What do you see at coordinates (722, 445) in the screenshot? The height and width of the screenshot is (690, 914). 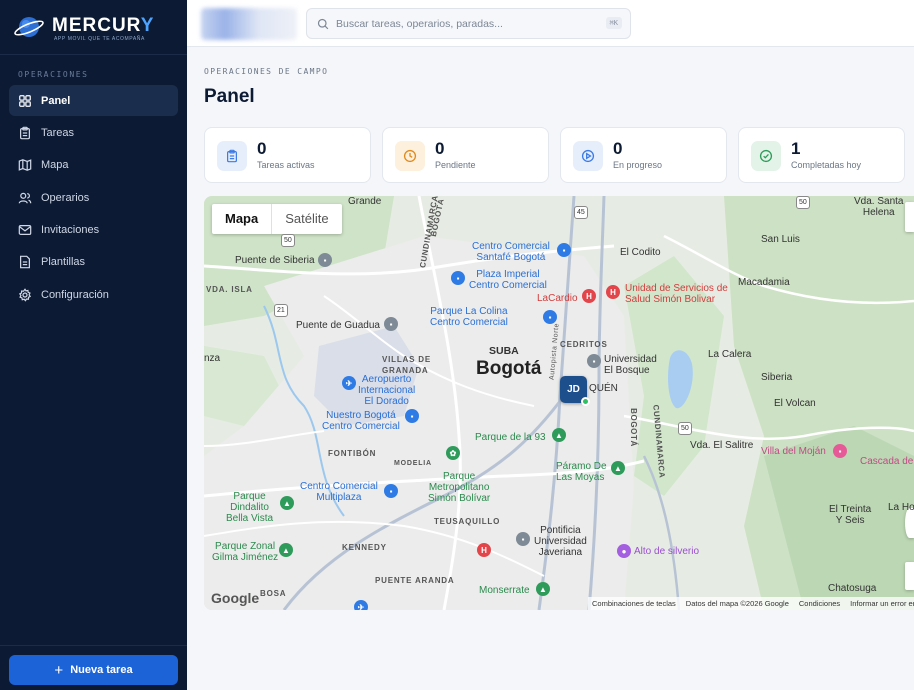 I see `map-label: Vda. El Salitre` at bounding box center [722, 445].